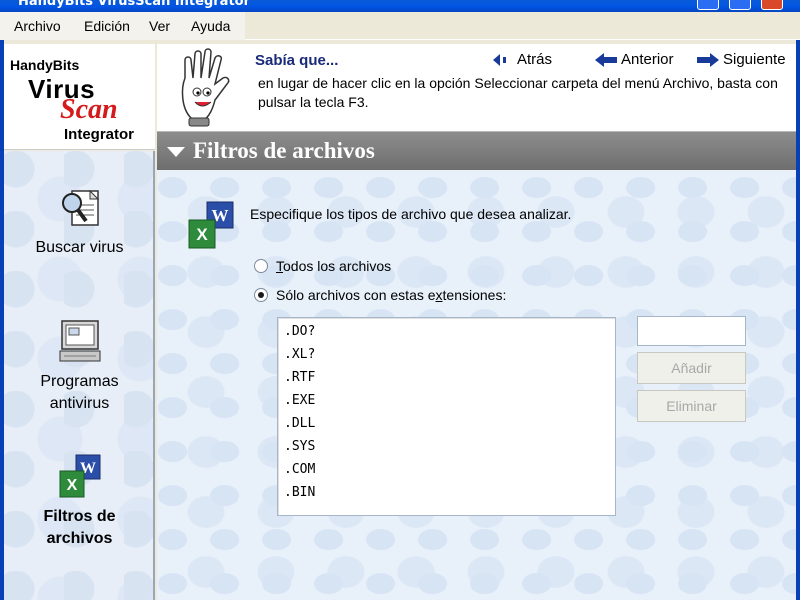 The height and width of the screenshot is (600, 800). Describe the element at coordinates (299, 447) in the screenshot. I see `list-item: .SYS` at that location.